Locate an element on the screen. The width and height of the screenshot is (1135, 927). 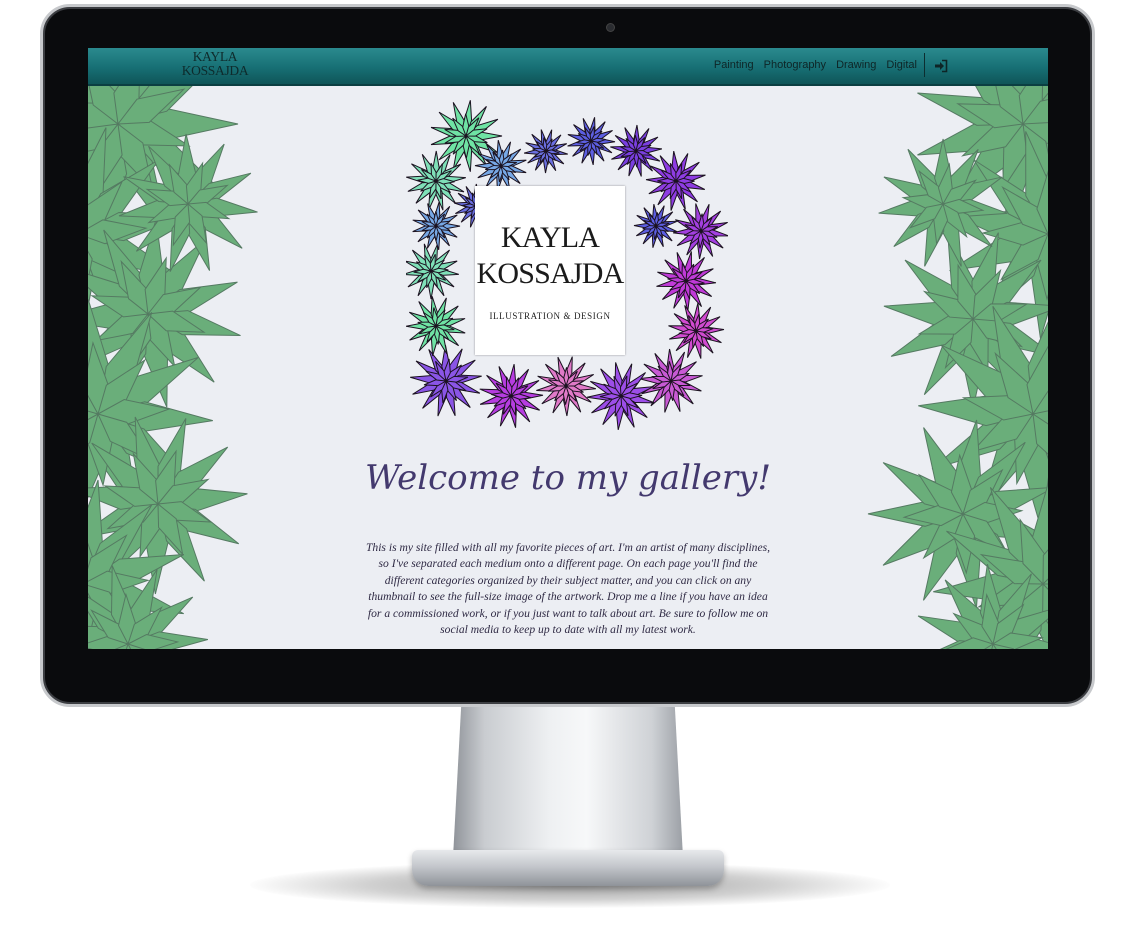
webcam is located at coordinates (610, 27).